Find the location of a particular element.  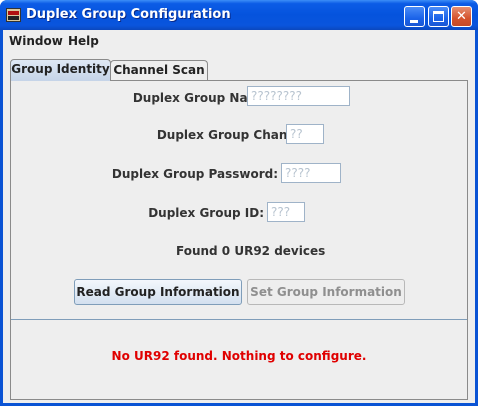

panel-divider is located at coordinates (239, 319).